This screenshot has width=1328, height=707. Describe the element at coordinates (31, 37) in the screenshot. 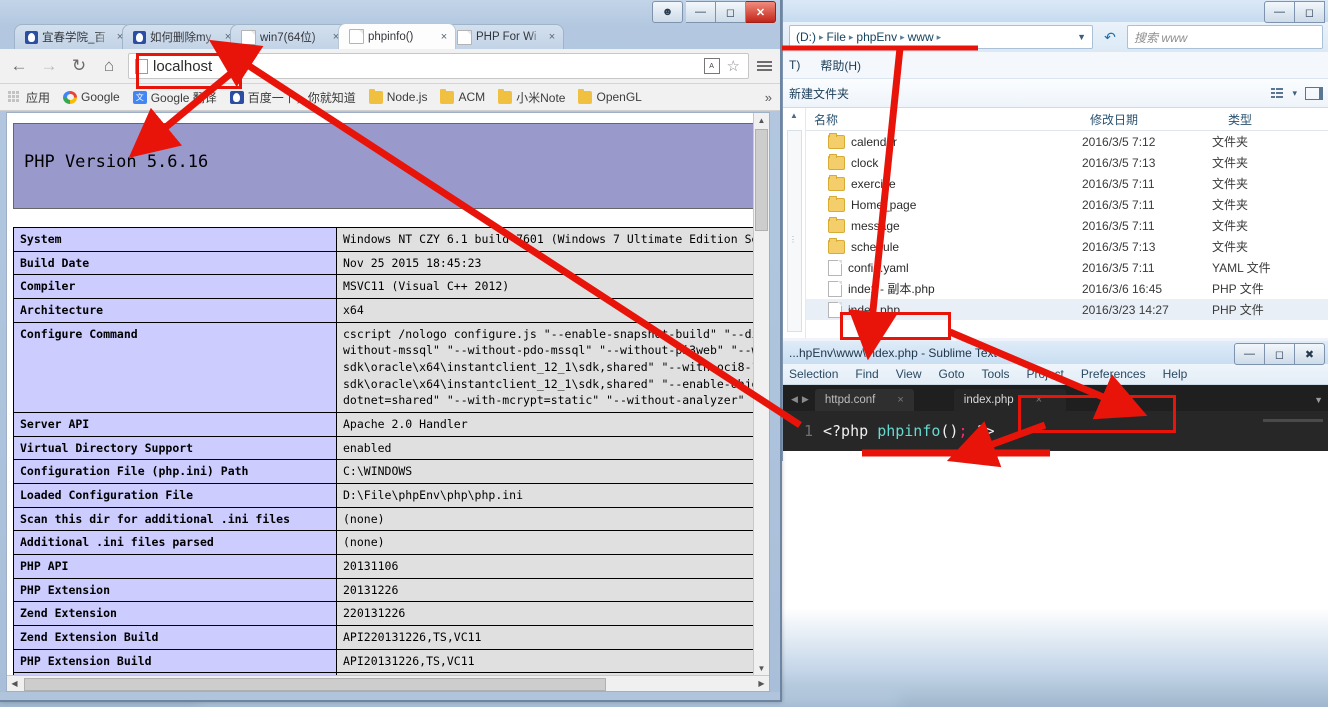

I see `baidu-icon` at that location.